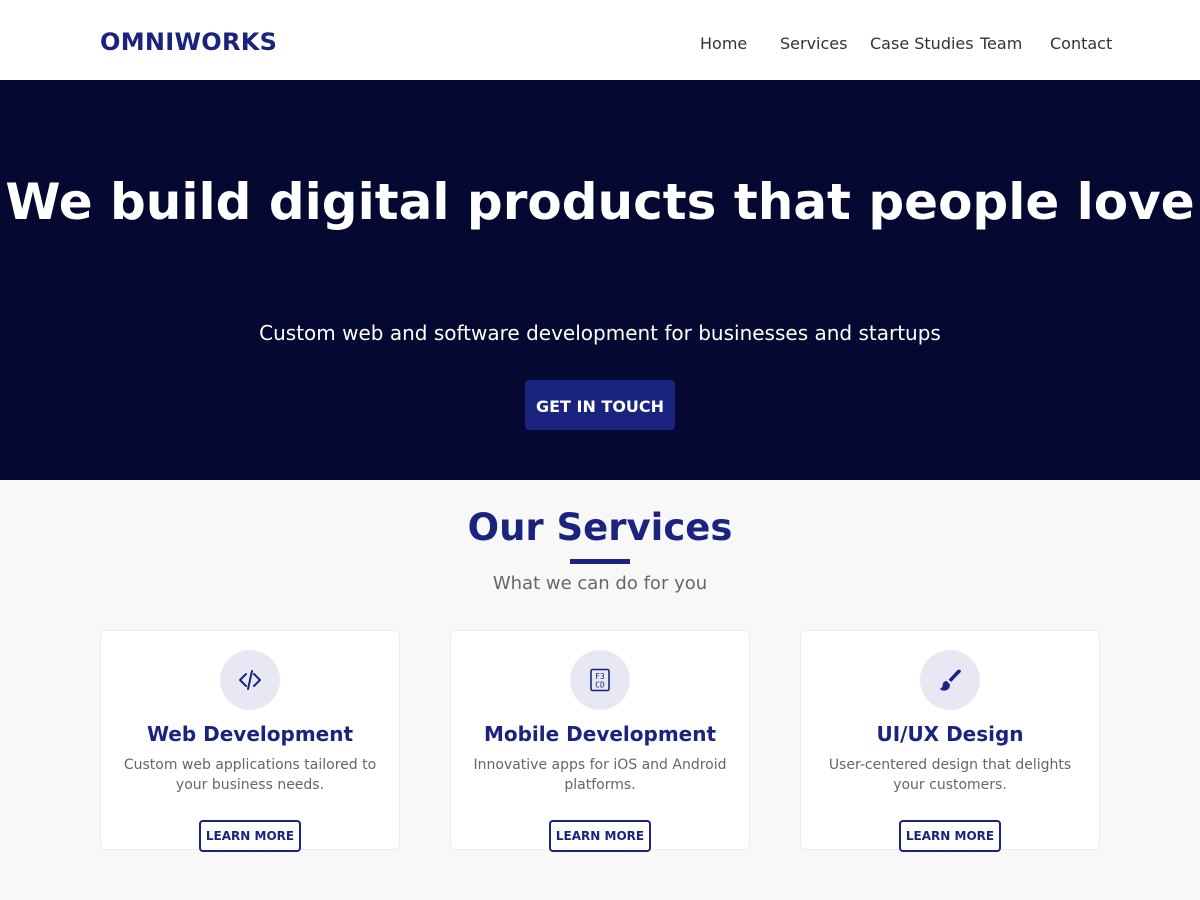  I want to click on nav-link-case-studies: Case Studies, so click(922, 44).